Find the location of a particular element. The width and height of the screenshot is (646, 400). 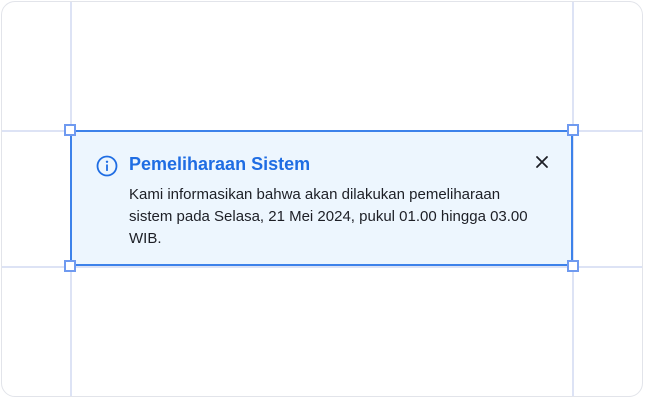

resize-handle-top-left is located at coordinates (70, 130).